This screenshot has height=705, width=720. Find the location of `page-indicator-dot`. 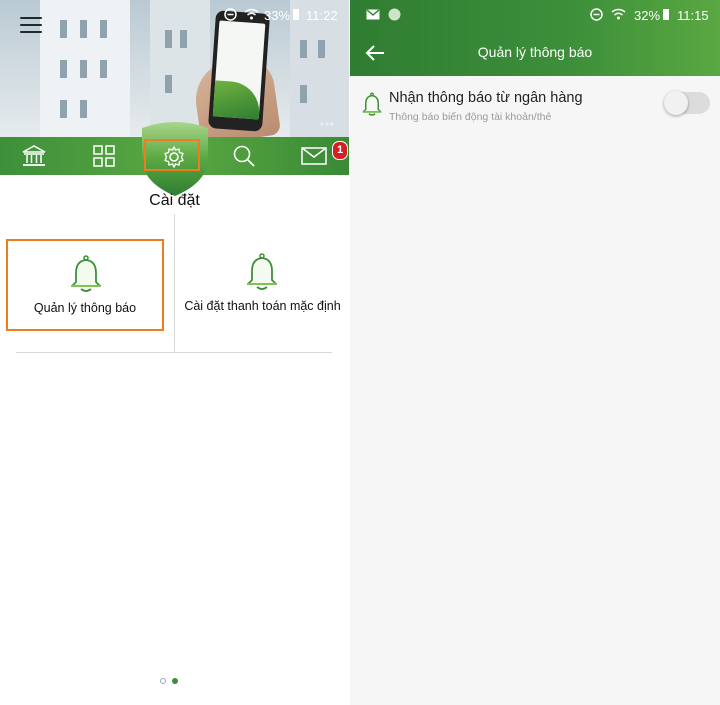

page-indicator-dot is located at coordinates (163, 681).